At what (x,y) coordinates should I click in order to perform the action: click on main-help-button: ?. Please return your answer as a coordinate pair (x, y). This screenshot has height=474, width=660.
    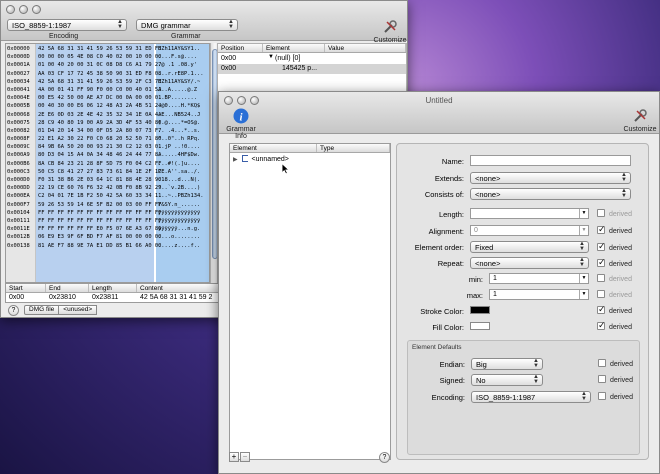
    Looking at the image, I should click on (13, 310).